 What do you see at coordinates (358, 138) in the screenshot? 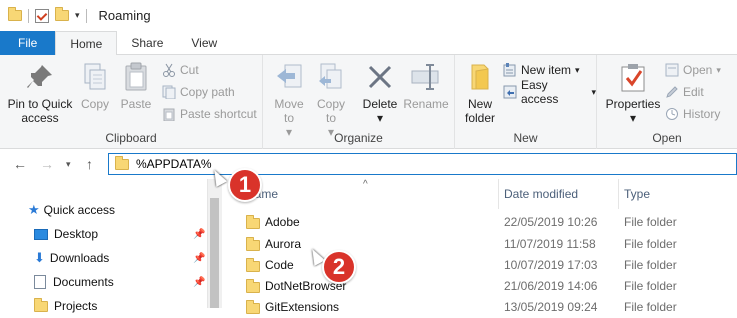
I see `organize-group-label: Organize` at bounding box center [358, 138].